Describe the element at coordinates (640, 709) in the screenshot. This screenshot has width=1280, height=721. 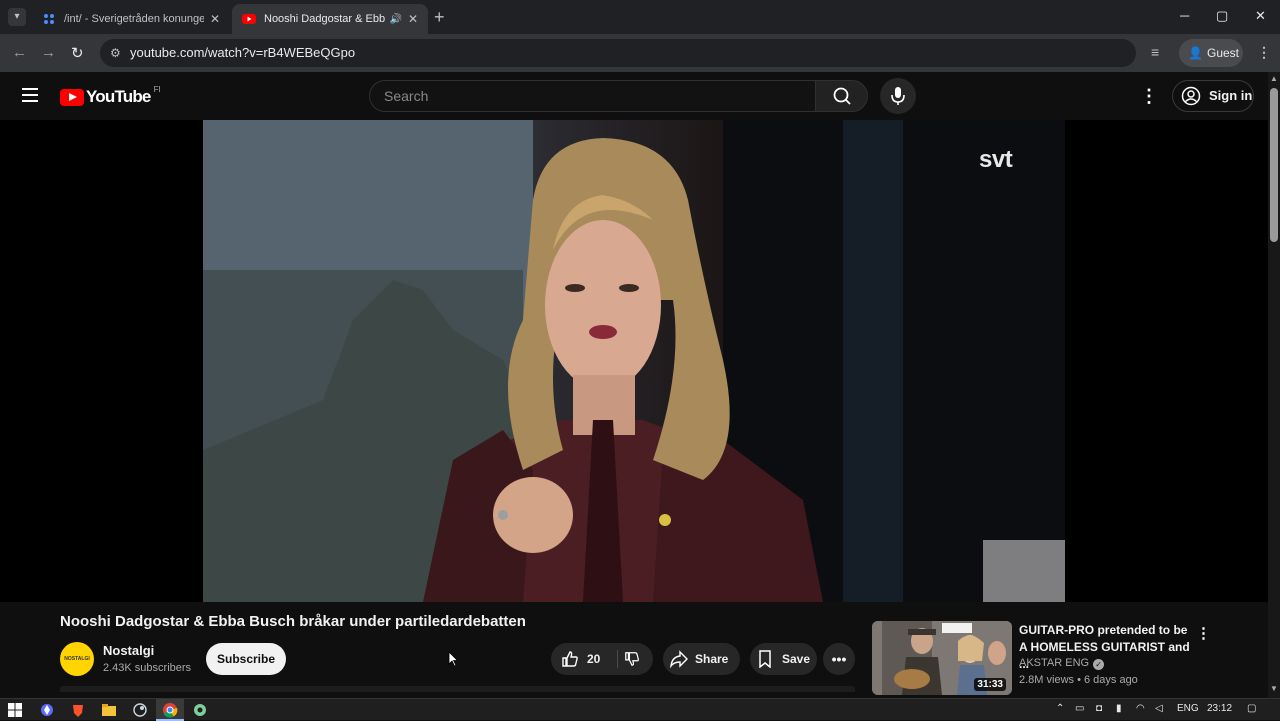
I see `windows-taskbar: ⌃ ▭ ◘ ▮ ◠ ◁ ENG 23:12 ▢` at that location.